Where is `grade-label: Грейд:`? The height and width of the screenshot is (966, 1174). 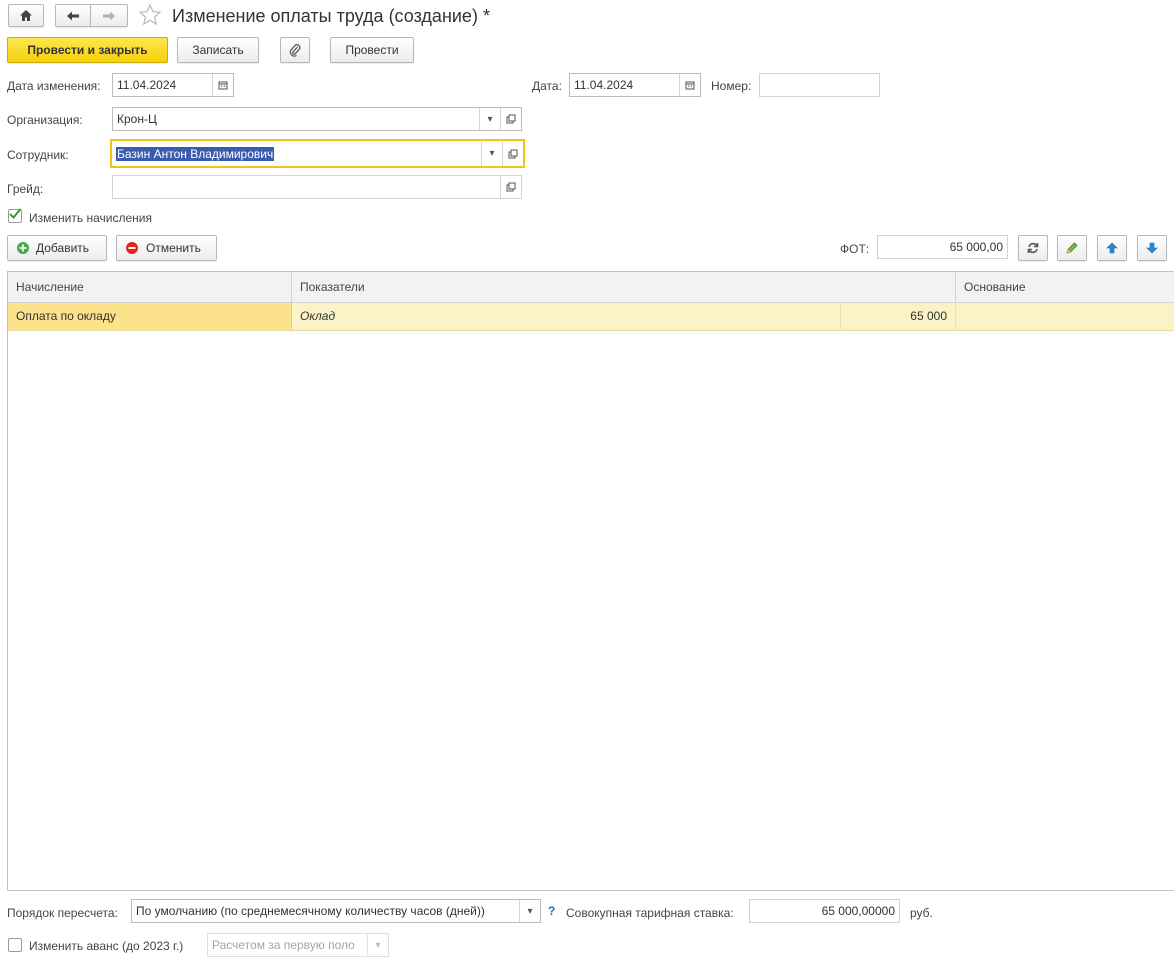 grade-label: Грейд: is located at coordinates (25, 189).